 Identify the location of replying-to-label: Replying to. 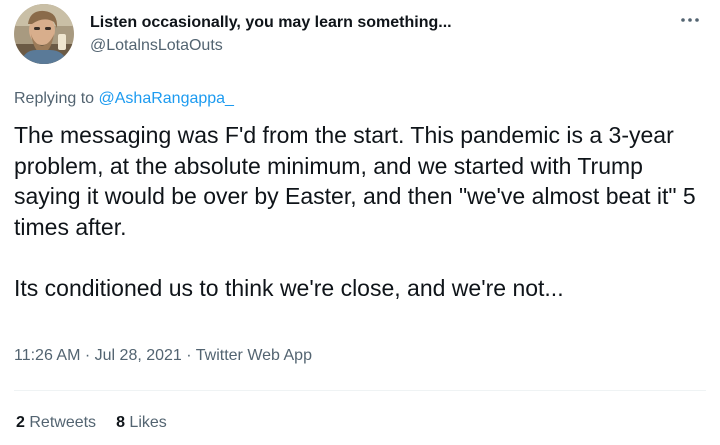
(56, 98).